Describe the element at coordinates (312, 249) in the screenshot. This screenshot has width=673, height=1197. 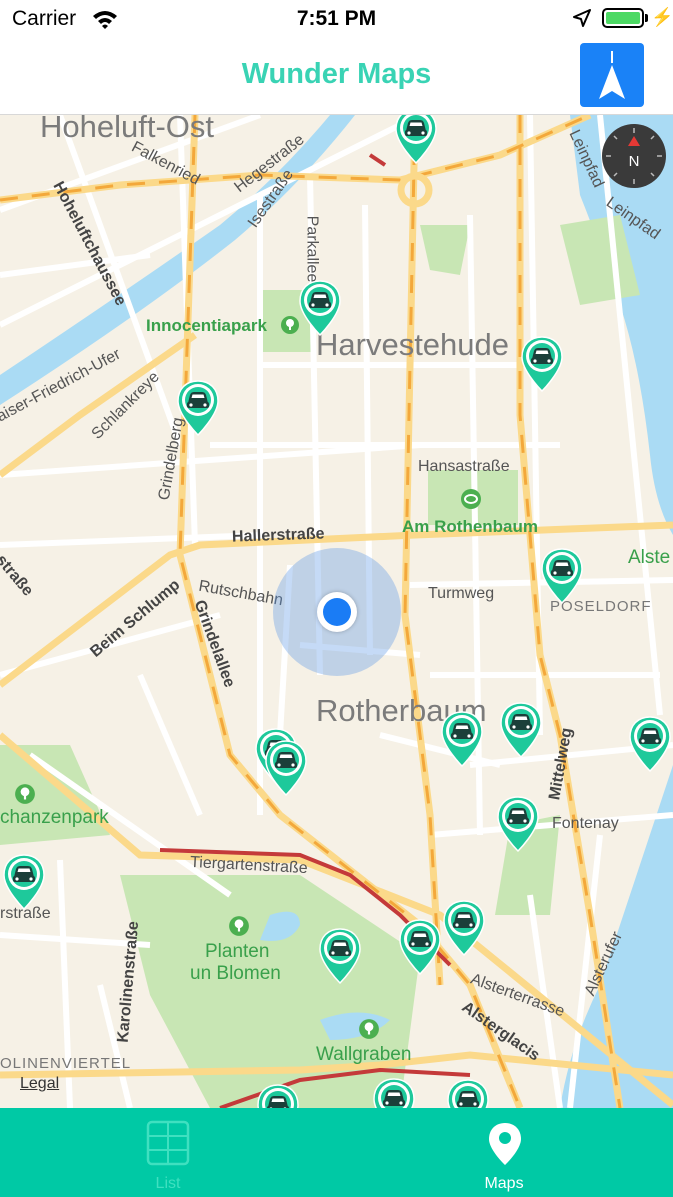
I see `street-label: Parkallee` at that location.